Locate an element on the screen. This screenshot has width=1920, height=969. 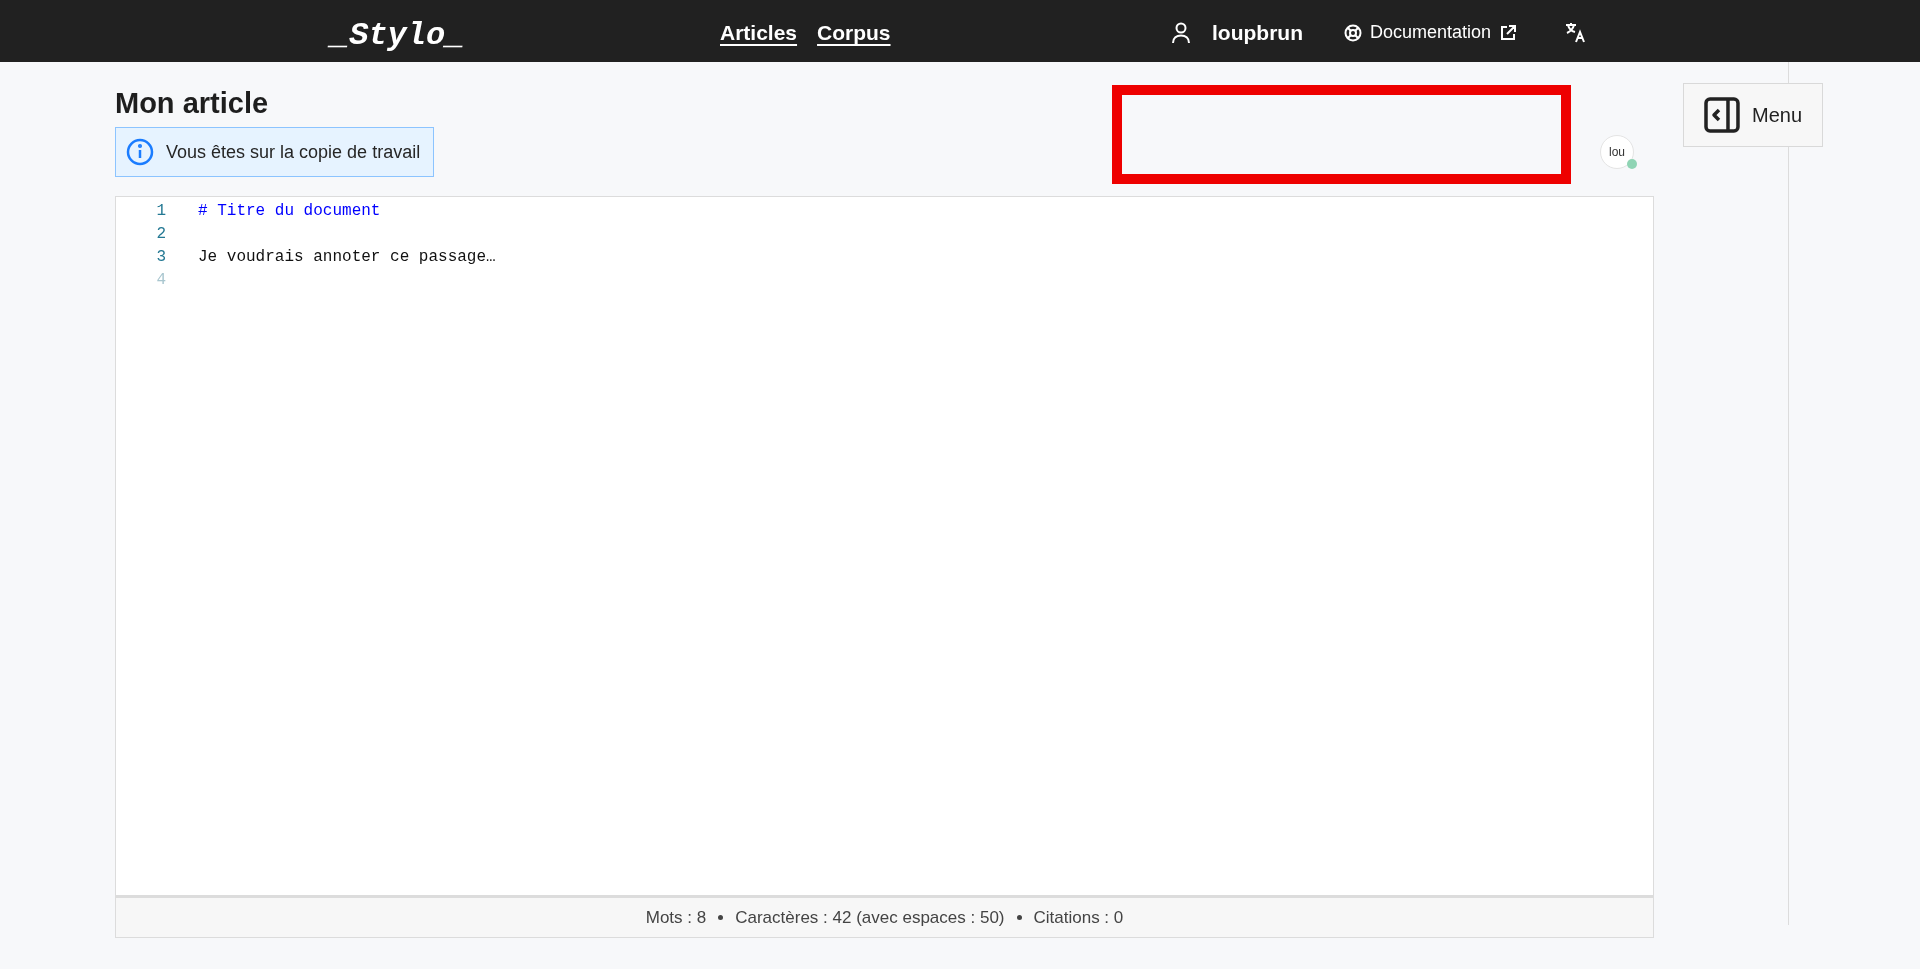
nav-link: Corpus is located at coordinates (854, 33).